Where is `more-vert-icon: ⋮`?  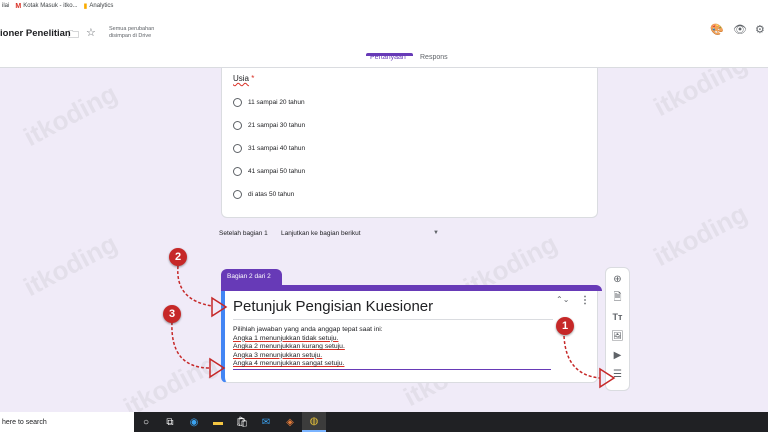 more-vert-icon: ⋮ is located at coordinates (585, 300).